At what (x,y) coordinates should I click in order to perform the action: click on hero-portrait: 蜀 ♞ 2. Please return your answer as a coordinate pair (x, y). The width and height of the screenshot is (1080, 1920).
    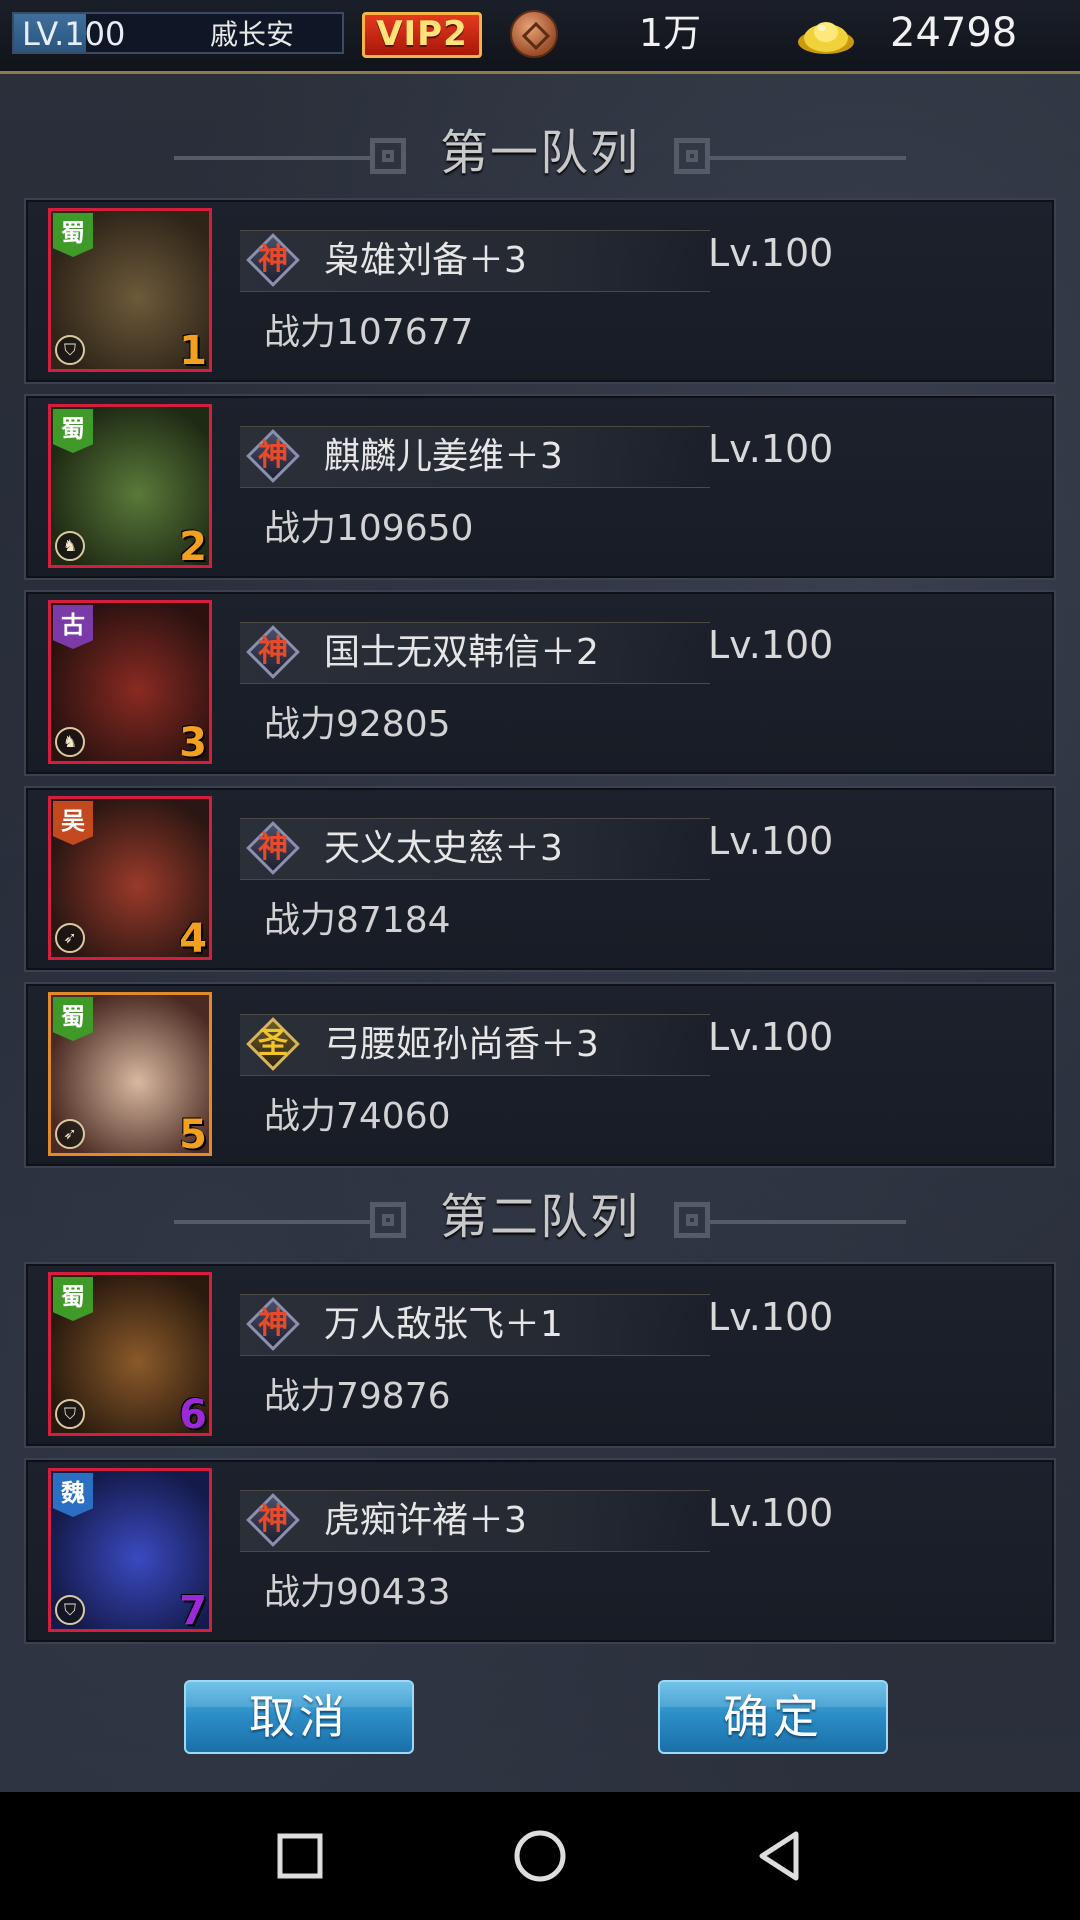
    Looking at the image, I should click on (130, 486).